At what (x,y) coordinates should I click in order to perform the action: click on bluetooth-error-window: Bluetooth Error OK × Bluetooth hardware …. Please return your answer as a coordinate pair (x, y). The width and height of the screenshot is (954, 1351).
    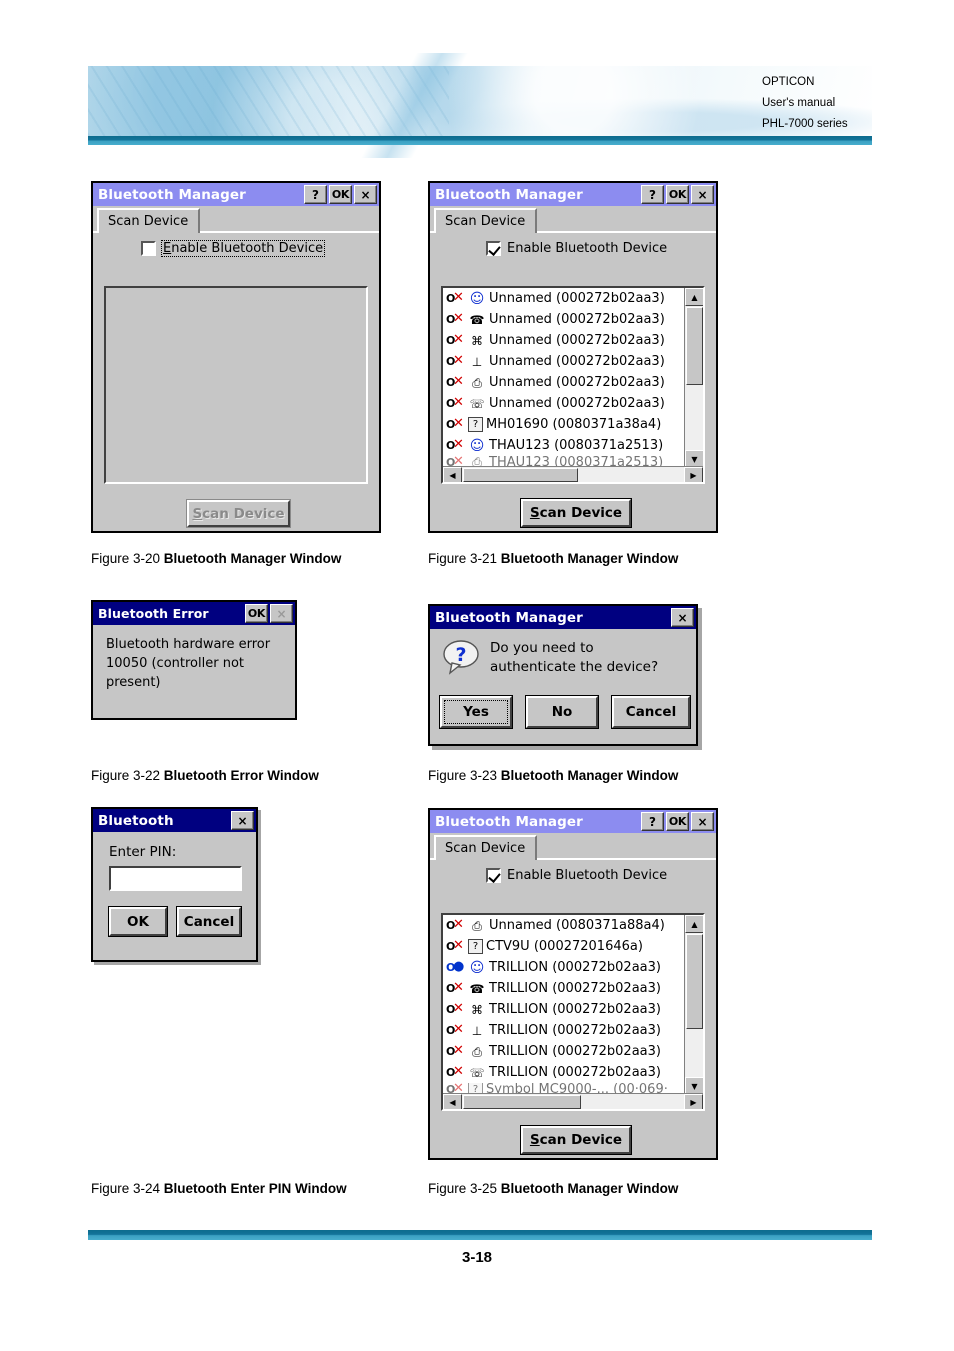
    Looking at the image, I should click on (194, 660).